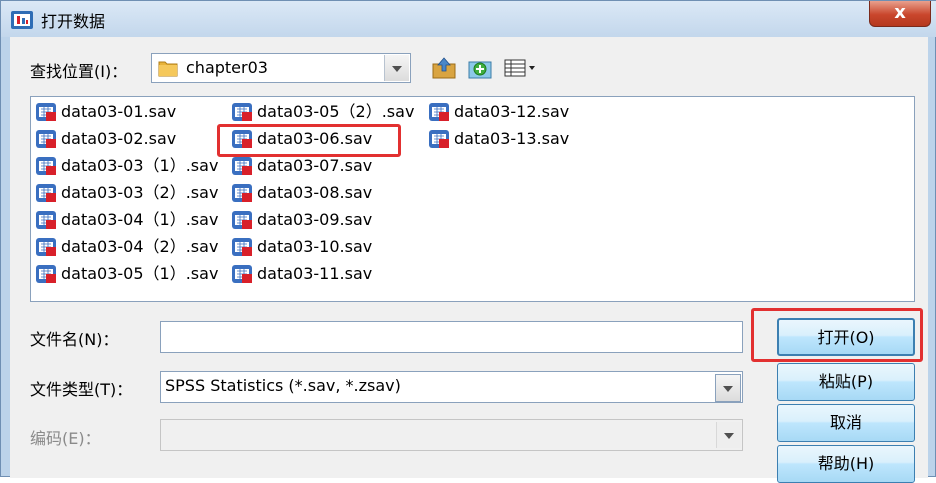 Image resolution: width=936 pixels, height=483 pixels. Describe the element at coordinates (315, 192) in the screenshot. I see `file-name: data03-08.sav` at that location.